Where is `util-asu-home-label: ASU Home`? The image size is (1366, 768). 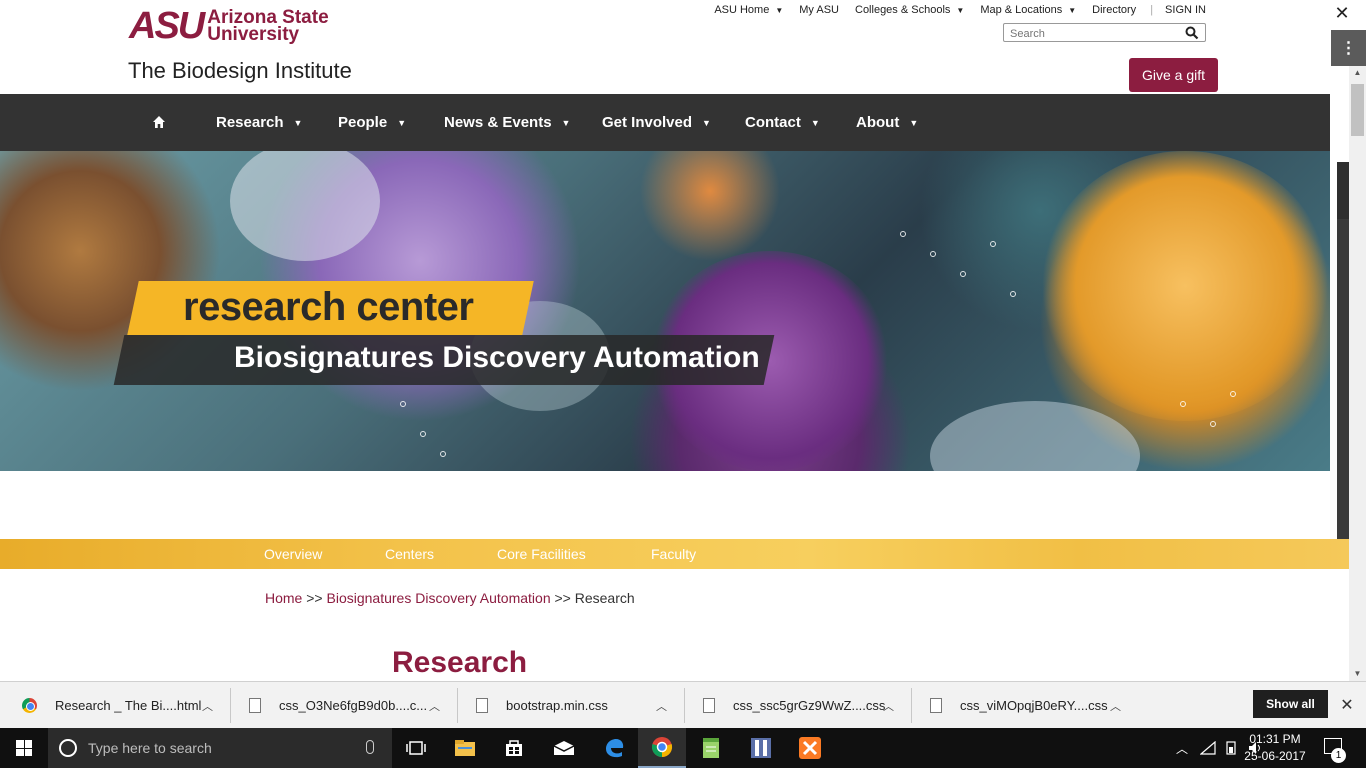 util-asu-home-label: ASU Home is located at coordinates (742, 10).